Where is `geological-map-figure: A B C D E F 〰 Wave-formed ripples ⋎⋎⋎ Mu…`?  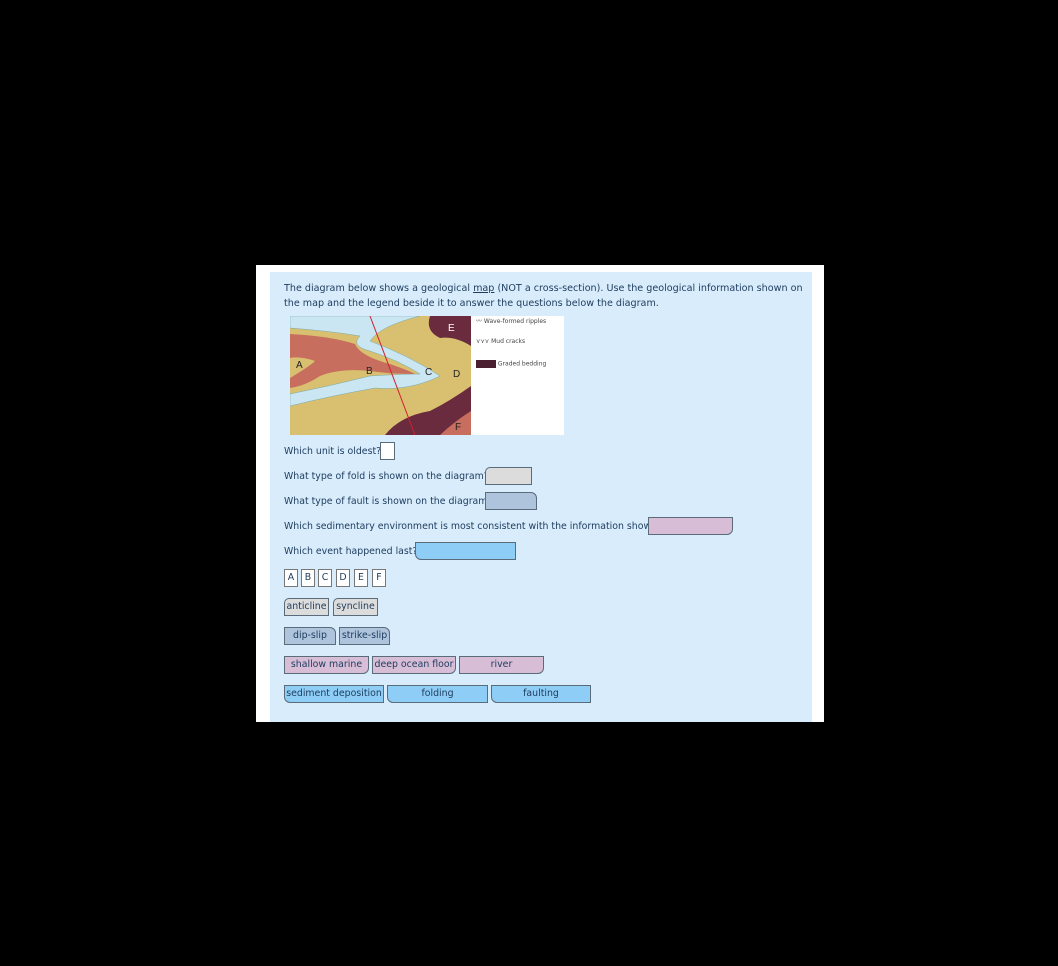 geological-map-figure: A B C D E F 〰 Wave-formed ripples ⋎⋎⋎ Mu… is located at coordinates (426, 375).